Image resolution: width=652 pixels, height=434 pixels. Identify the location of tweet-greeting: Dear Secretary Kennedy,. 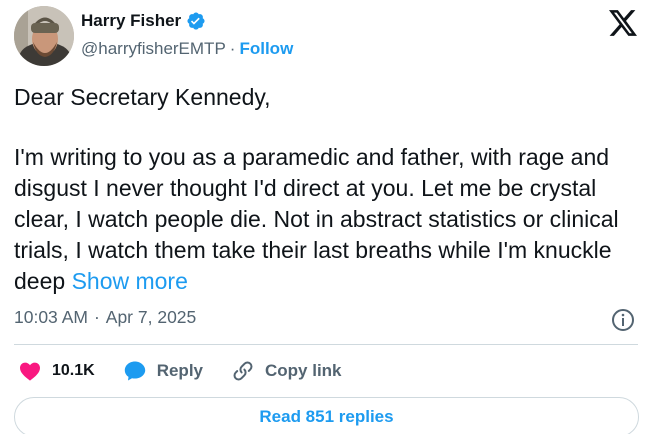
(142, 97).